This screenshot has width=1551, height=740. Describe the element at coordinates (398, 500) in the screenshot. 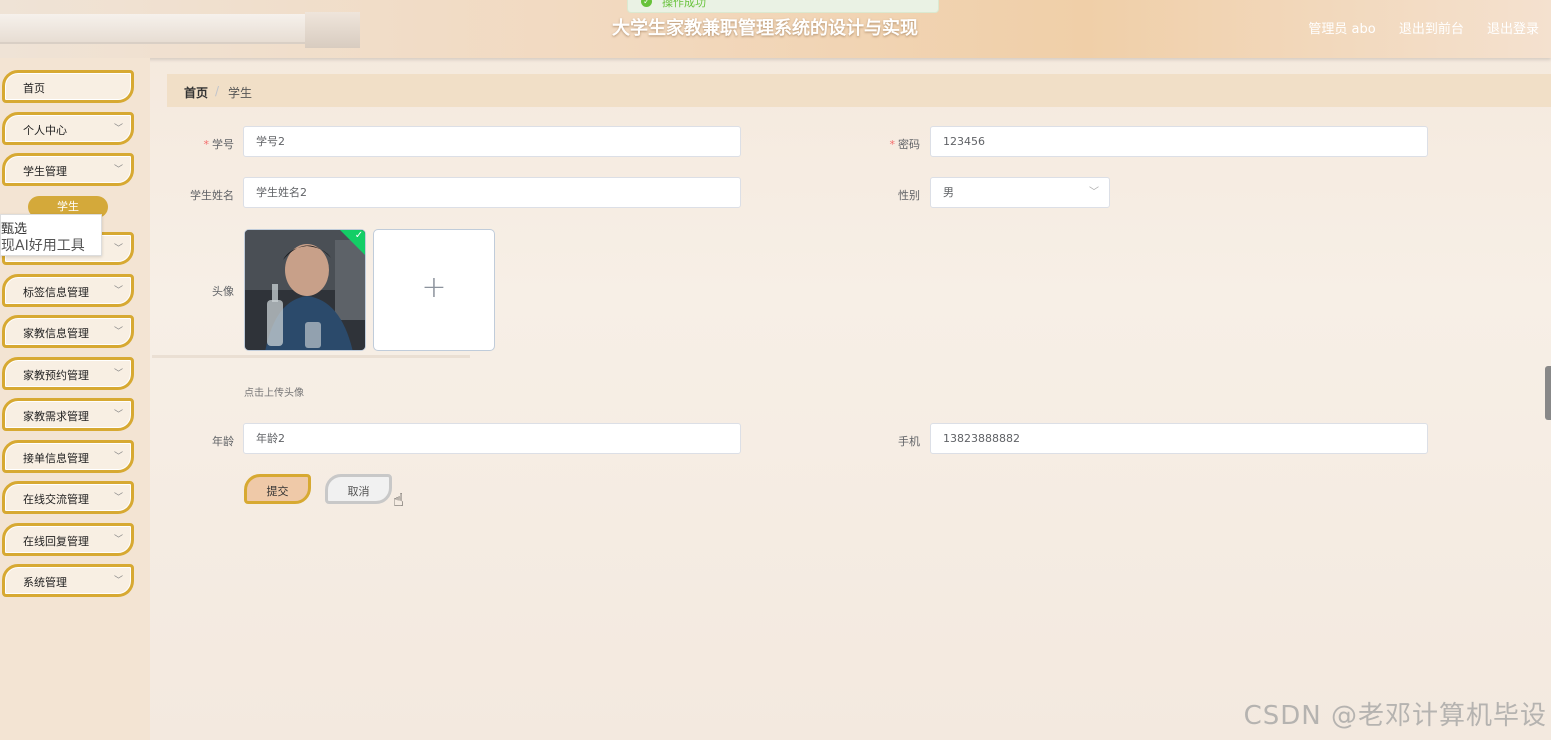

I see `hand-cursor-icon: ☝` at that location.